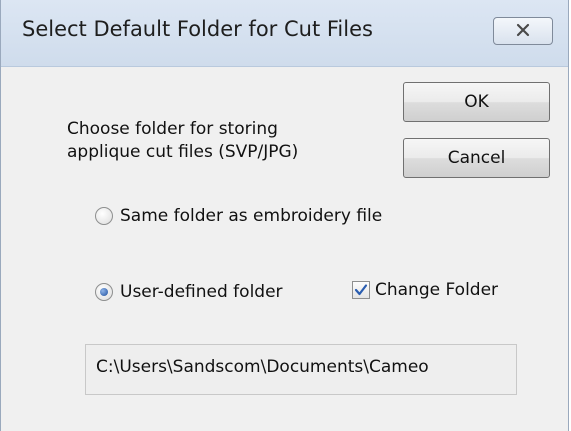 This screenshot has height=431, width=571. I want to click on radio-selected-dot, so click(104, 292).